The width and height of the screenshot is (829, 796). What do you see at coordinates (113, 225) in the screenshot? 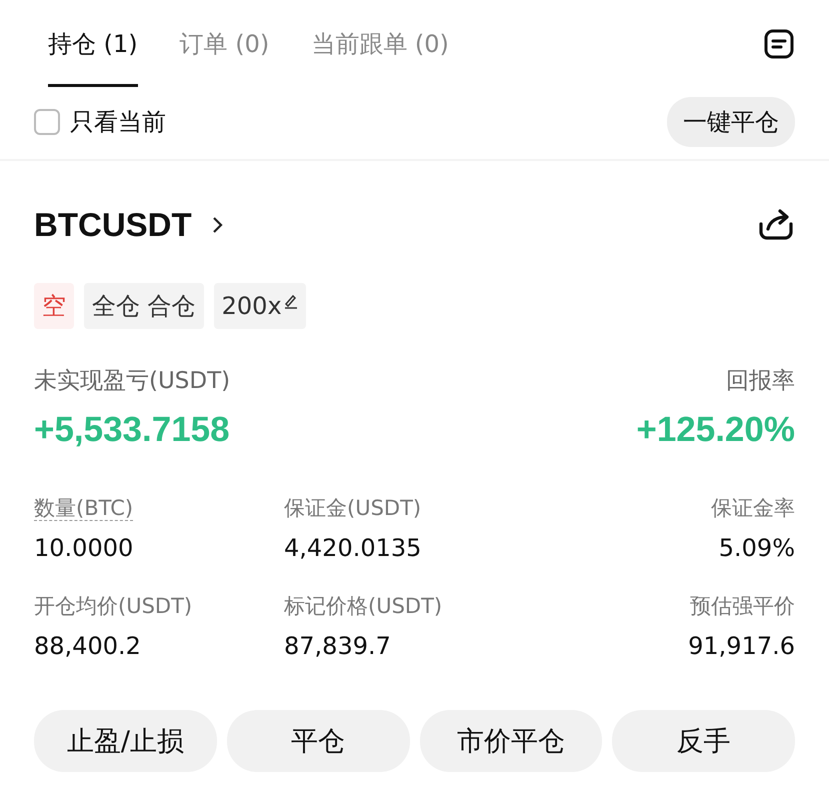
I see `symbol-link: BTCUSDT` at bounding box center [113, 225].